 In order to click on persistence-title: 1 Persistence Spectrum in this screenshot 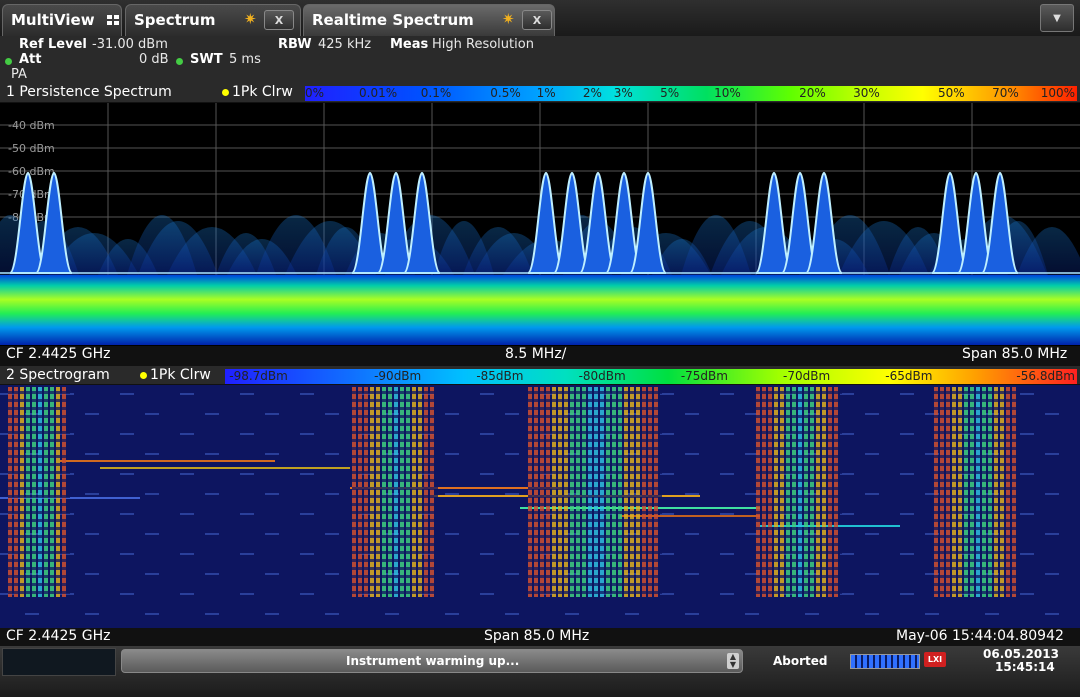, I will do `click(89, 92)`.